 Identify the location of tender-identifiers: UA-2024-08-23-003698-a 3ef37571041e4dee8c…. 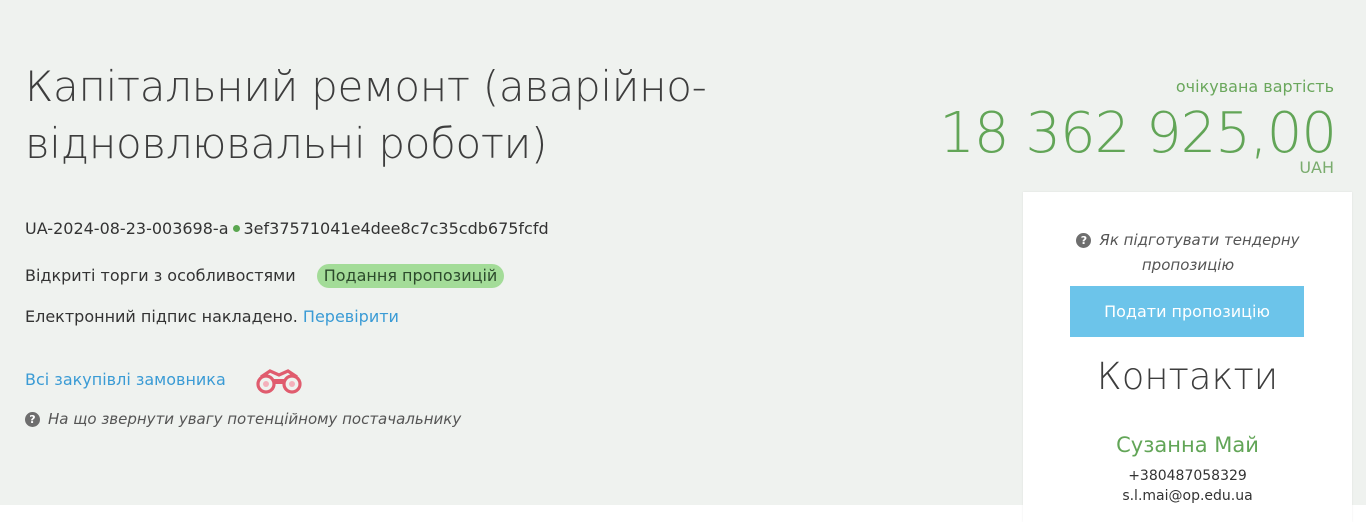
(287, 228).